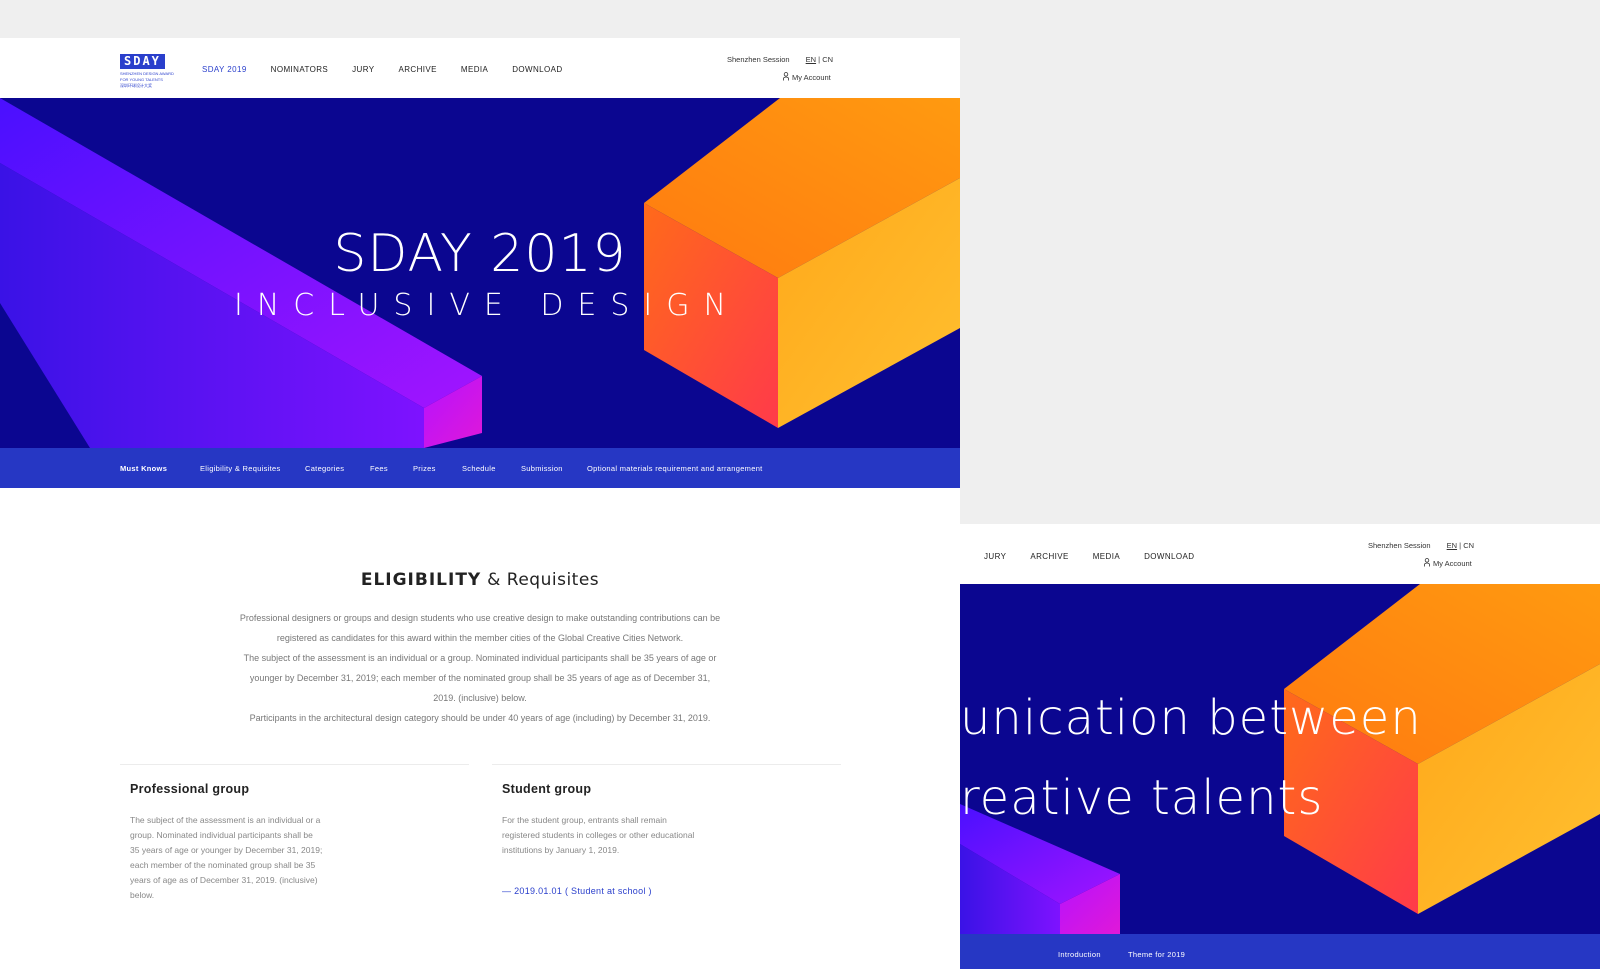 The width and height of the screenshot is (1600, 969). I want to click on logo-tagline-1: SHENZHEN DESIGN AWARD, so click(147, 73).